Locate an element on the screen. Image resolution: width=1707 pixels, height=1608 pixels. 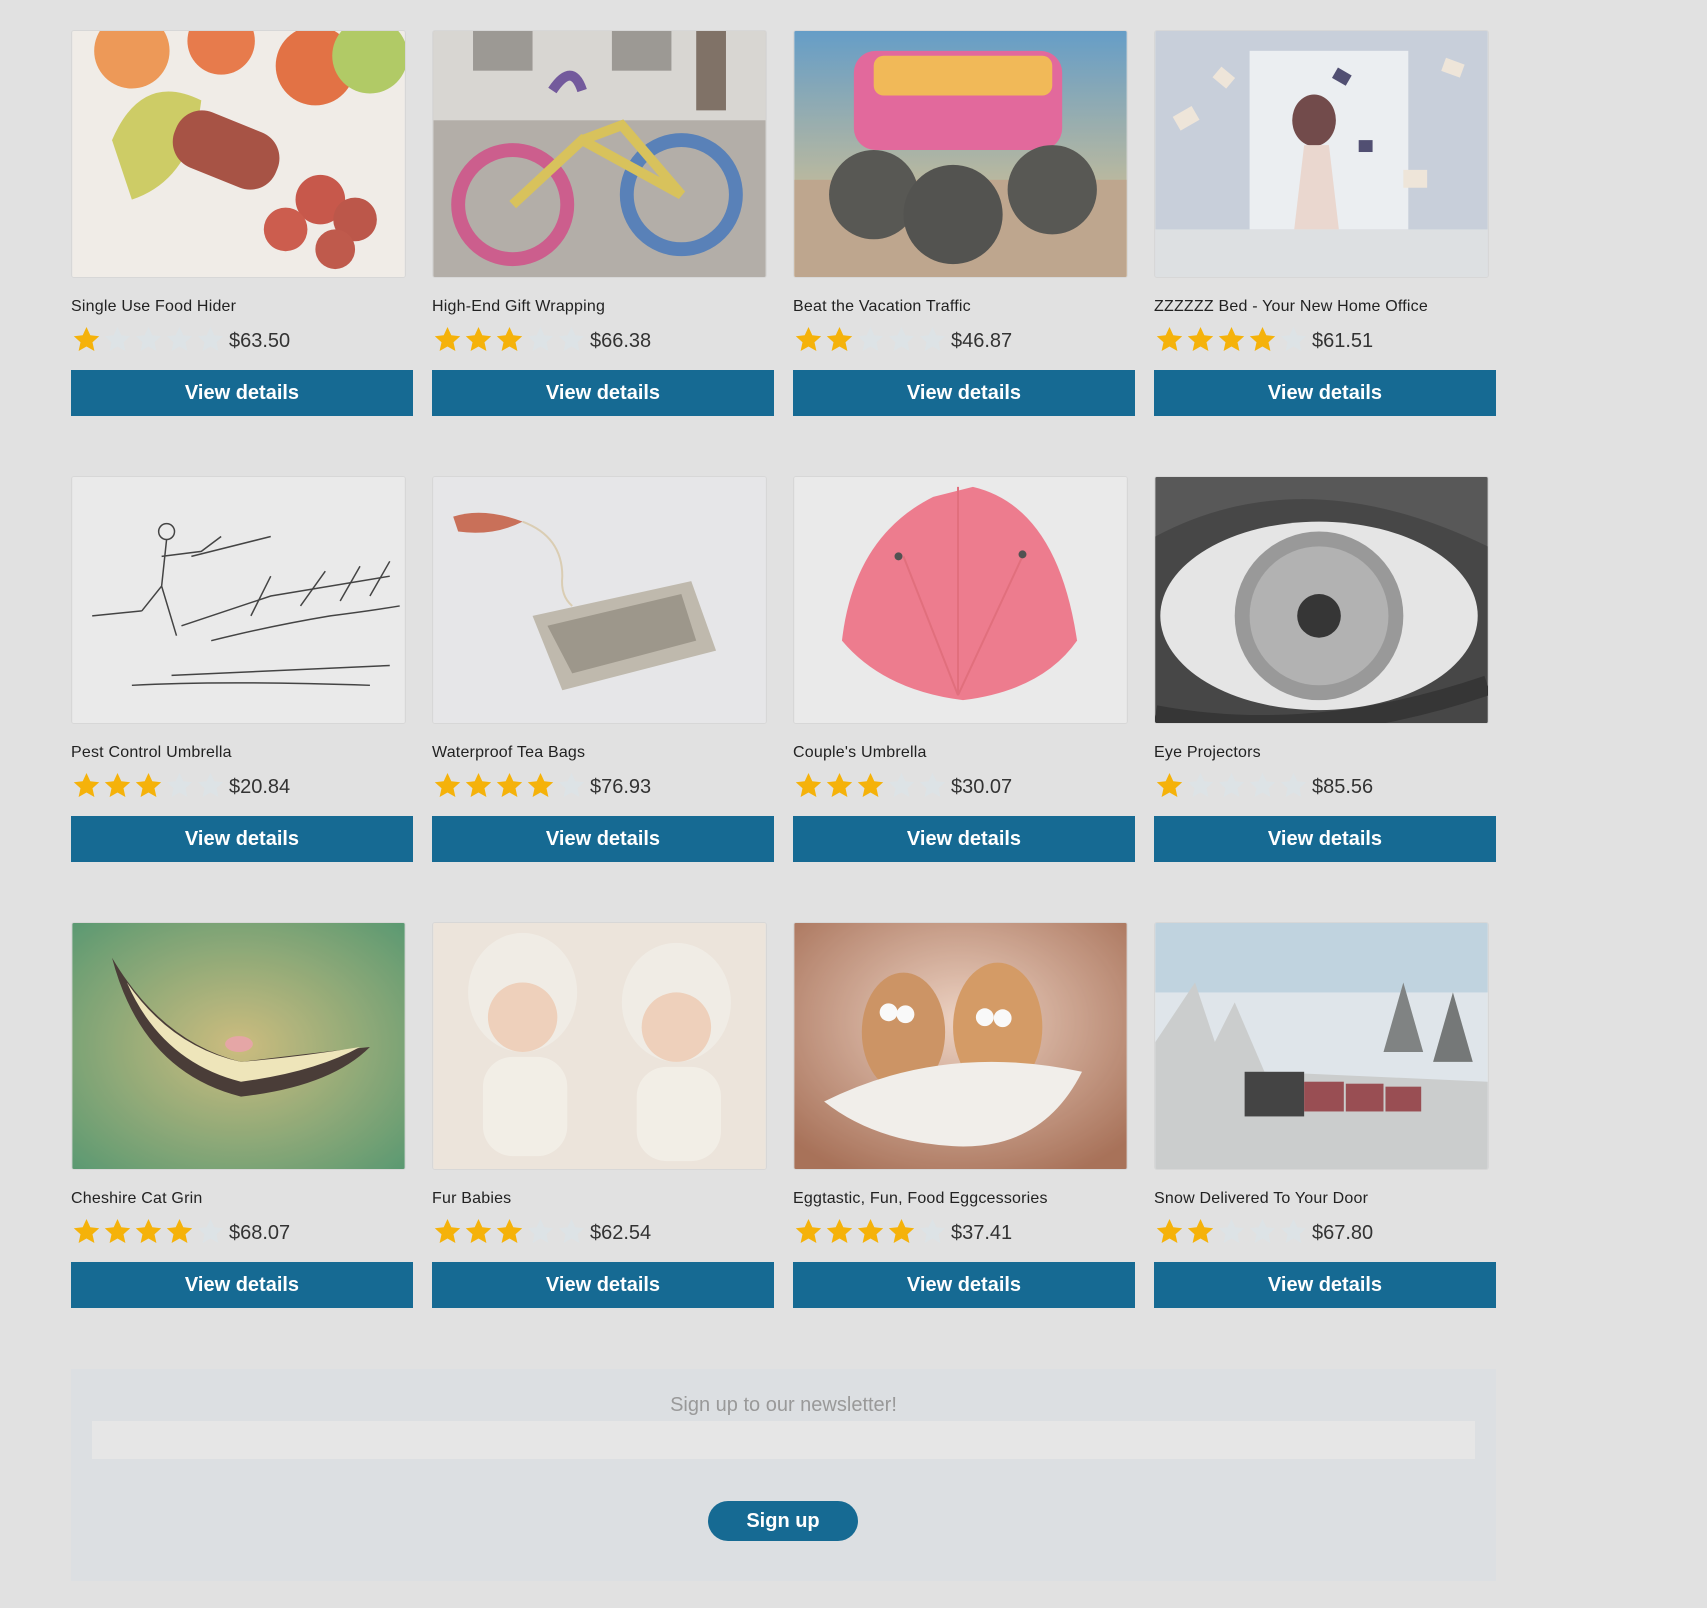
product-meta: $76.93 is located at coordinates (603, 785).